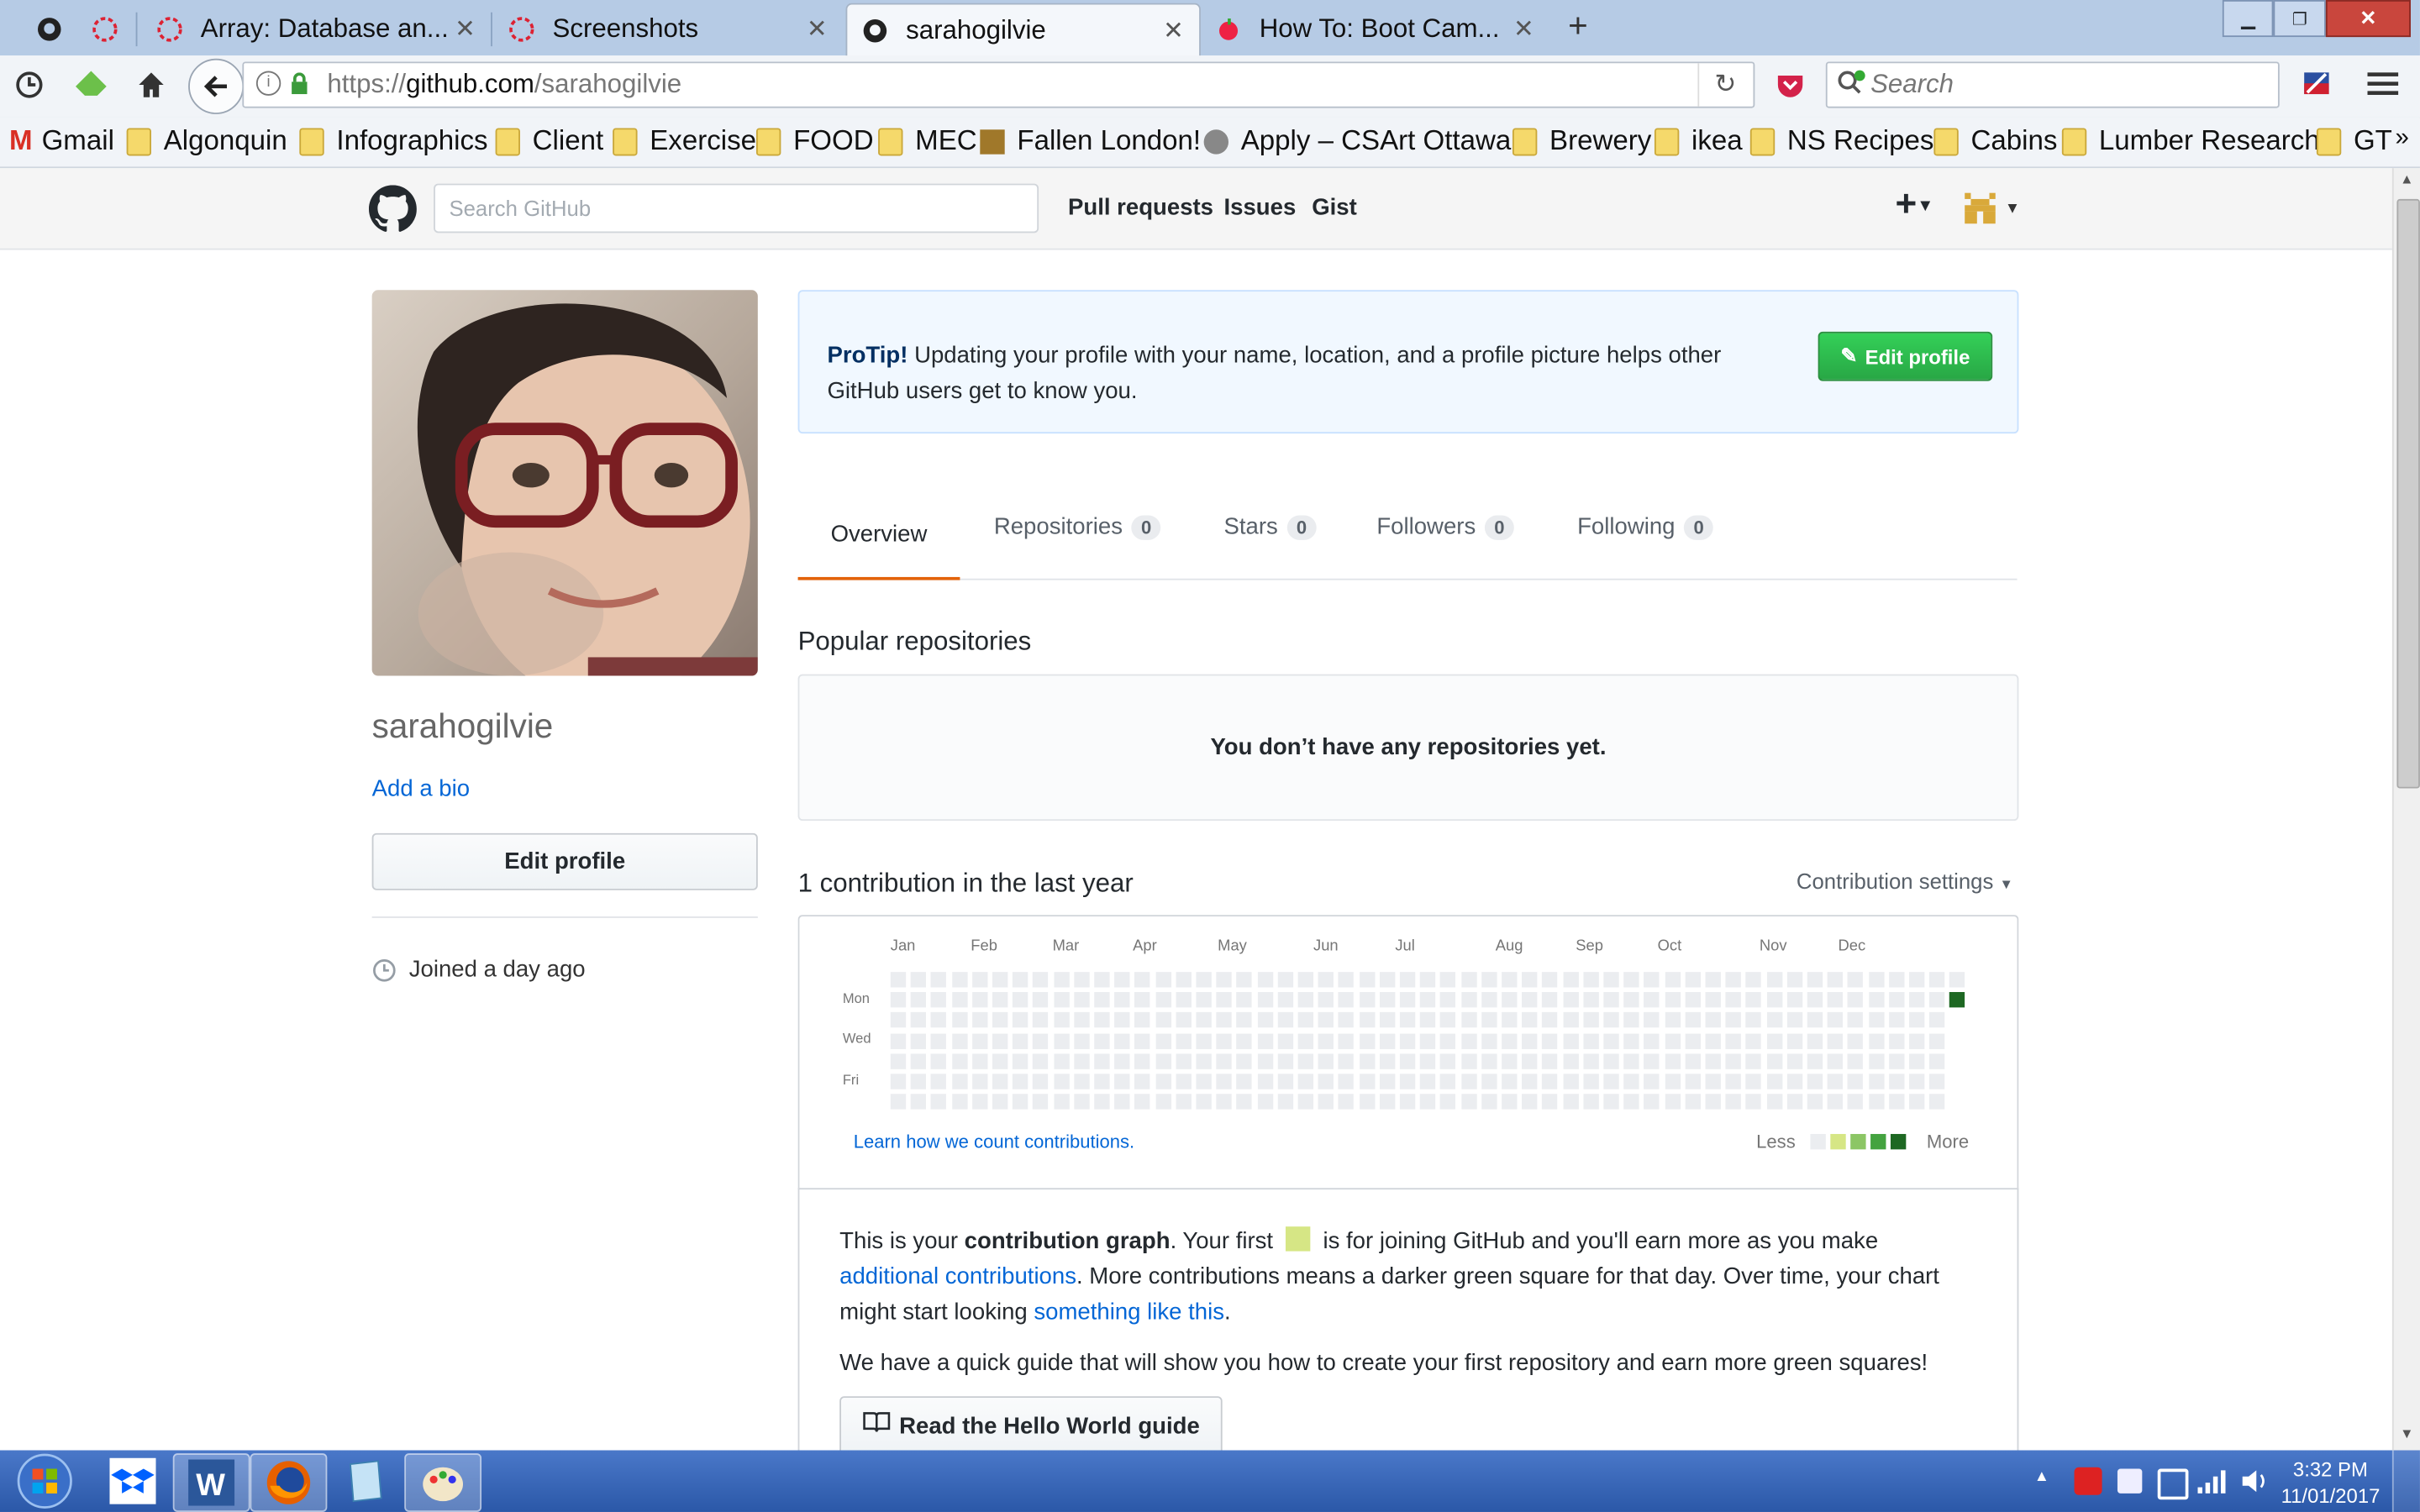  Describe the element at coordinates (2255, 1485) in the screenshot. I see `tray-volume-icon` at that location.